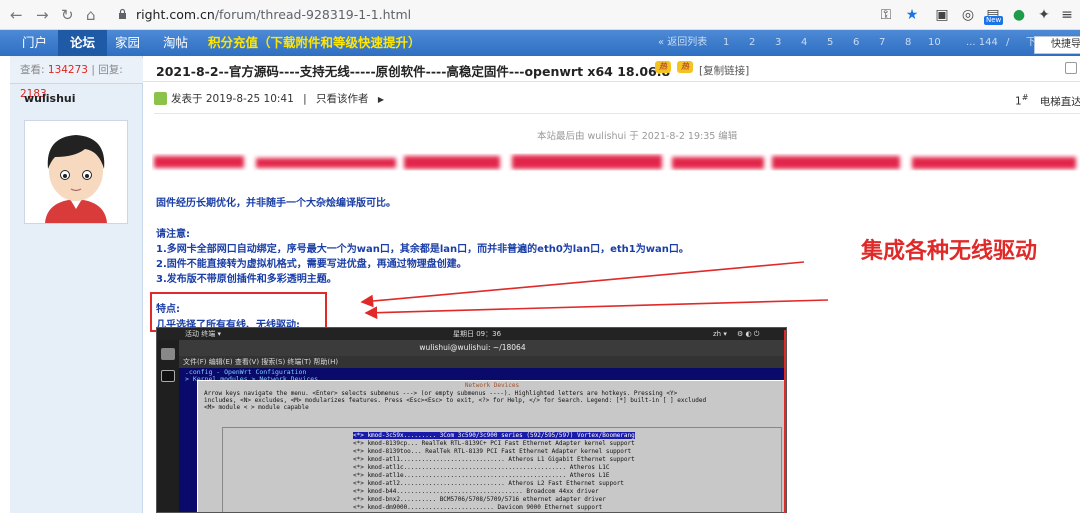 The width and height of the screenshot is (1080, 513). I want to click on files-icon, so click(168, 354).